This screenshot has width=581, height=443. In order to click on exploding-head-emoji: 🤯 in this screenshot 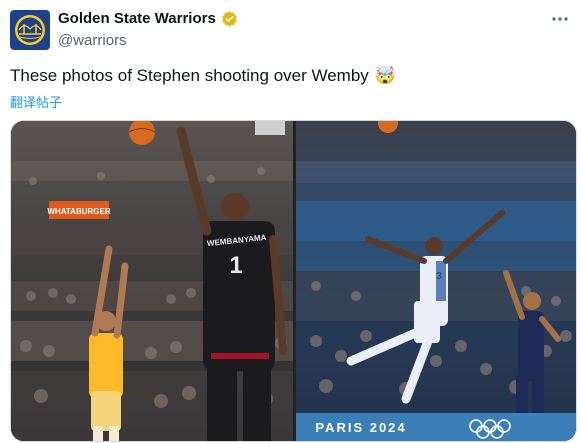, I will do `click(385, 75)`.